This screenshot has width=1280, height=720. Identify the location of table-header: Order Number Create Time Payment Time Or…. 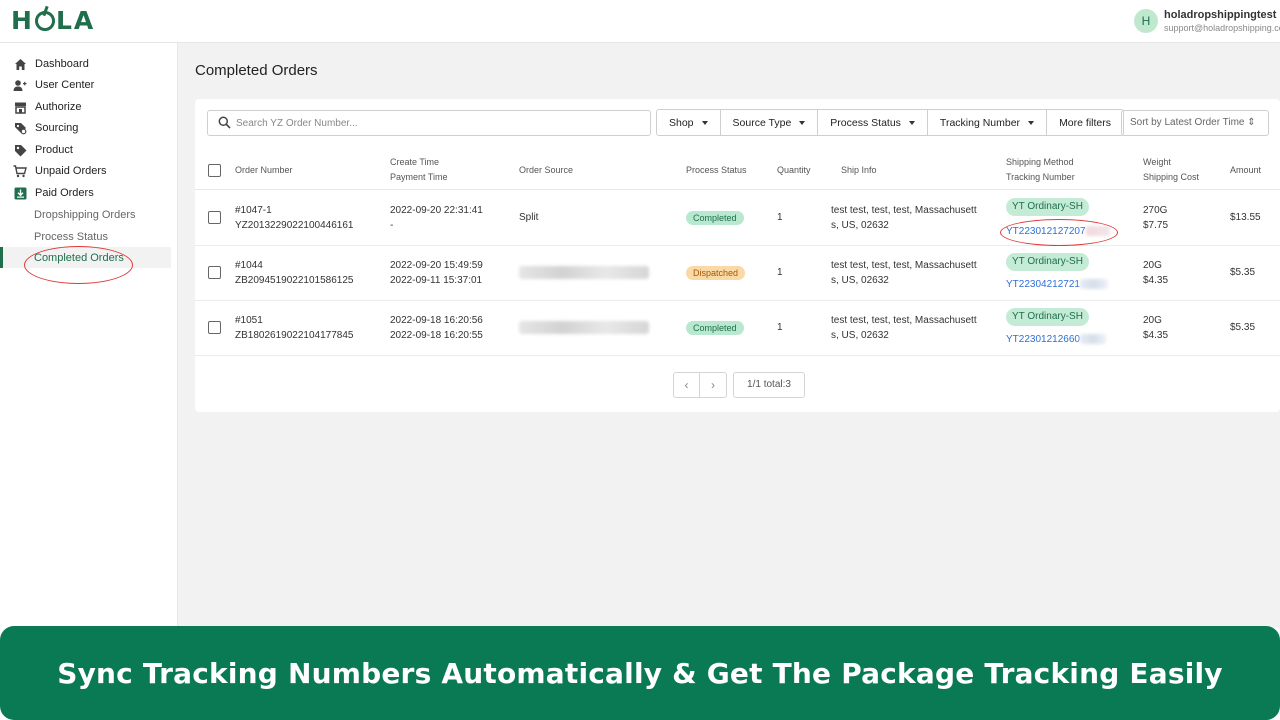
(737, 170).